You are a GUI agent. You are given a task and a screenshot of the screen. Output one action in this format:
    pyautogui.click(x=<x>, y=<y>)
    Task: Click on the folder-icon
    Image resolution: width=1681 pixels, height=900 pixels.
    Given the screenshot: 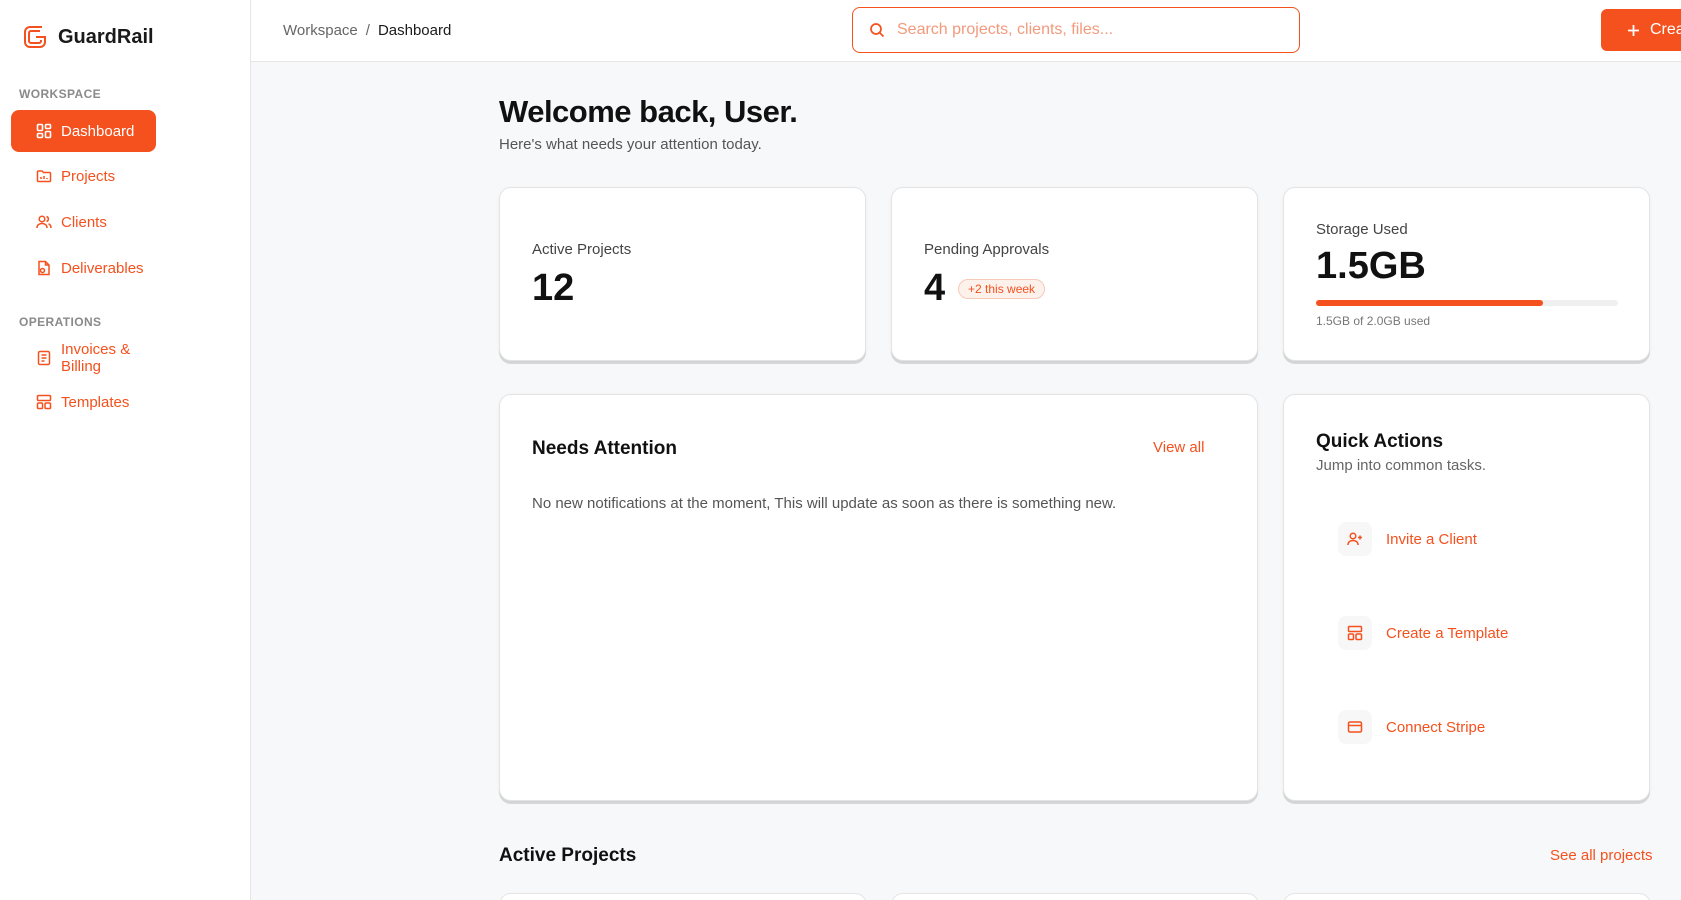 What is the action you would take?
    pyautogui.click(x=44, y=176)
    